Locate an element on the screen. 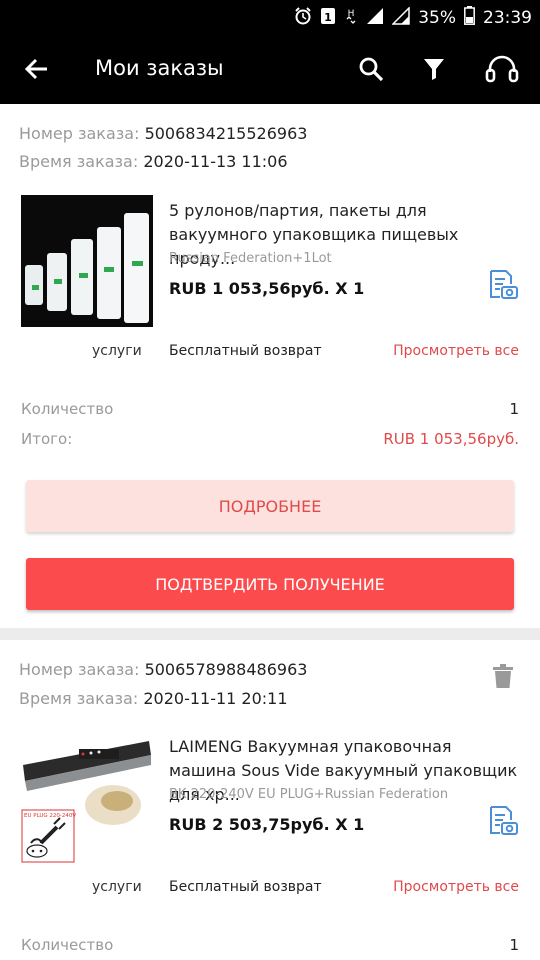 This screenshot has height=960, width=540. order-number-row: Номер заказа: 5006578988486963 is located at coordinates (163, 669).